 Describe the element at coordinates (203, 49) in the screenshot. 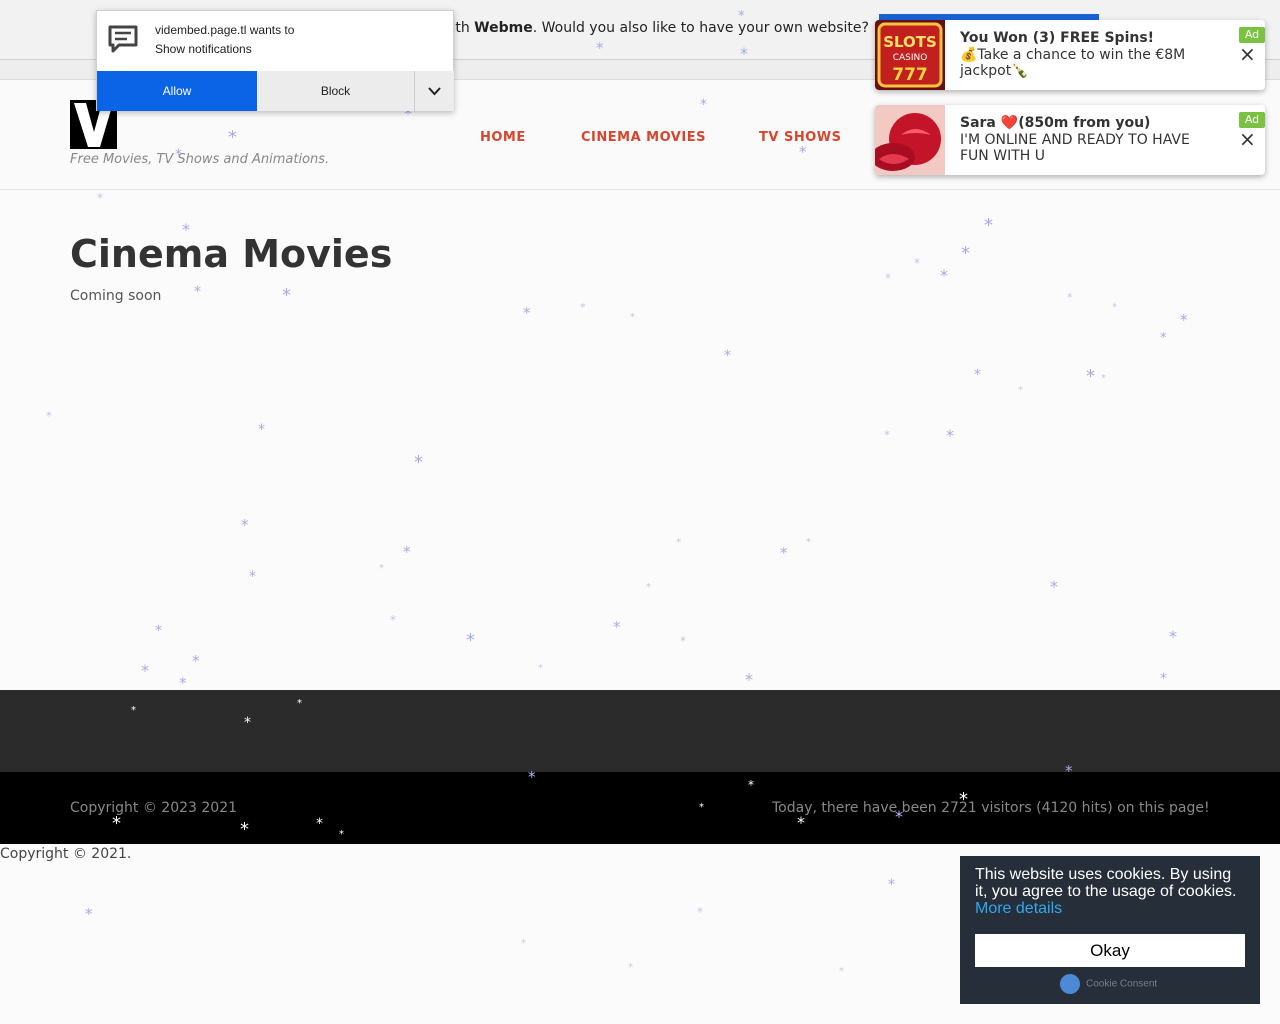

I see `notification-request-line: Show notifications` at that location.